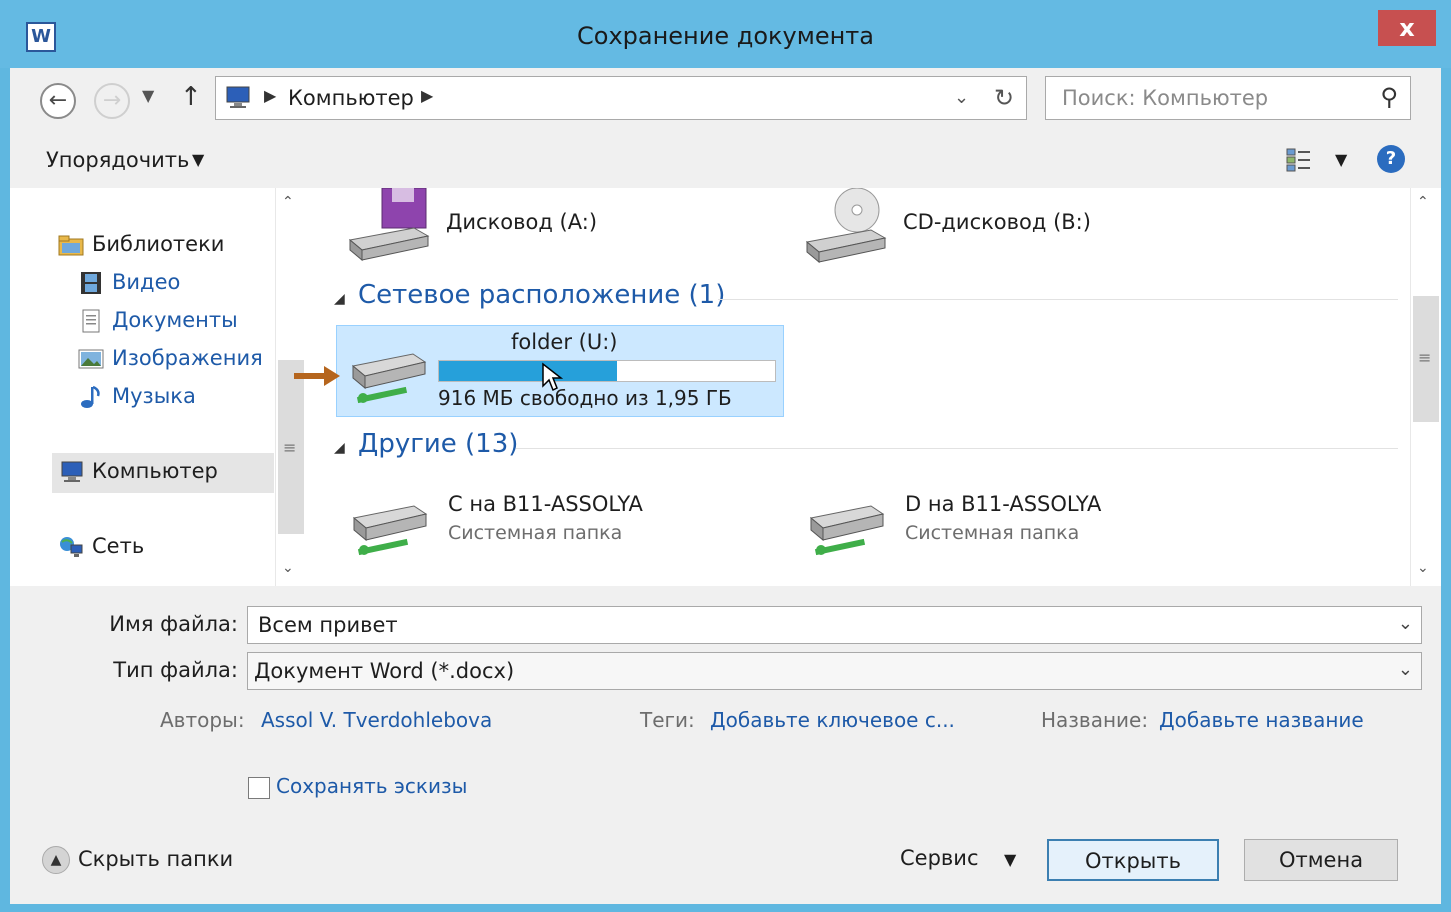 The width and height of the screenshot is (1451, 912). I want to click on drive-network-u-selected: folder (U:) 916 МБ свободно из 1,95 ГБ, so click(560, 371).